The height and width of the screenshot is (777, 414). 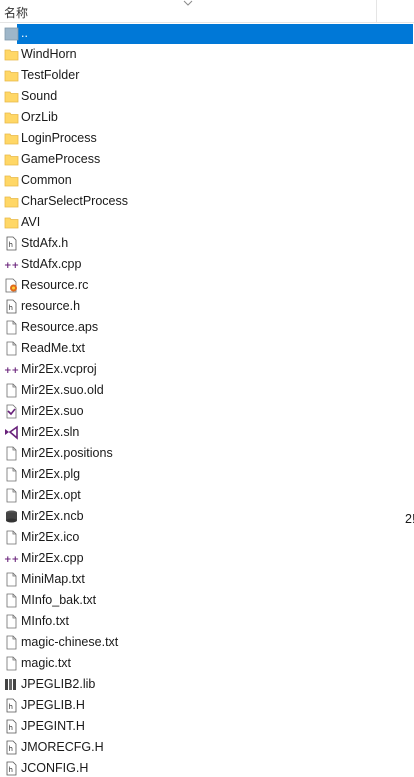 What do you see at coordinates (53, 705) in the screenshot?
I see `file-name: JPEGLIB.H` at bounding box center [53, 705].